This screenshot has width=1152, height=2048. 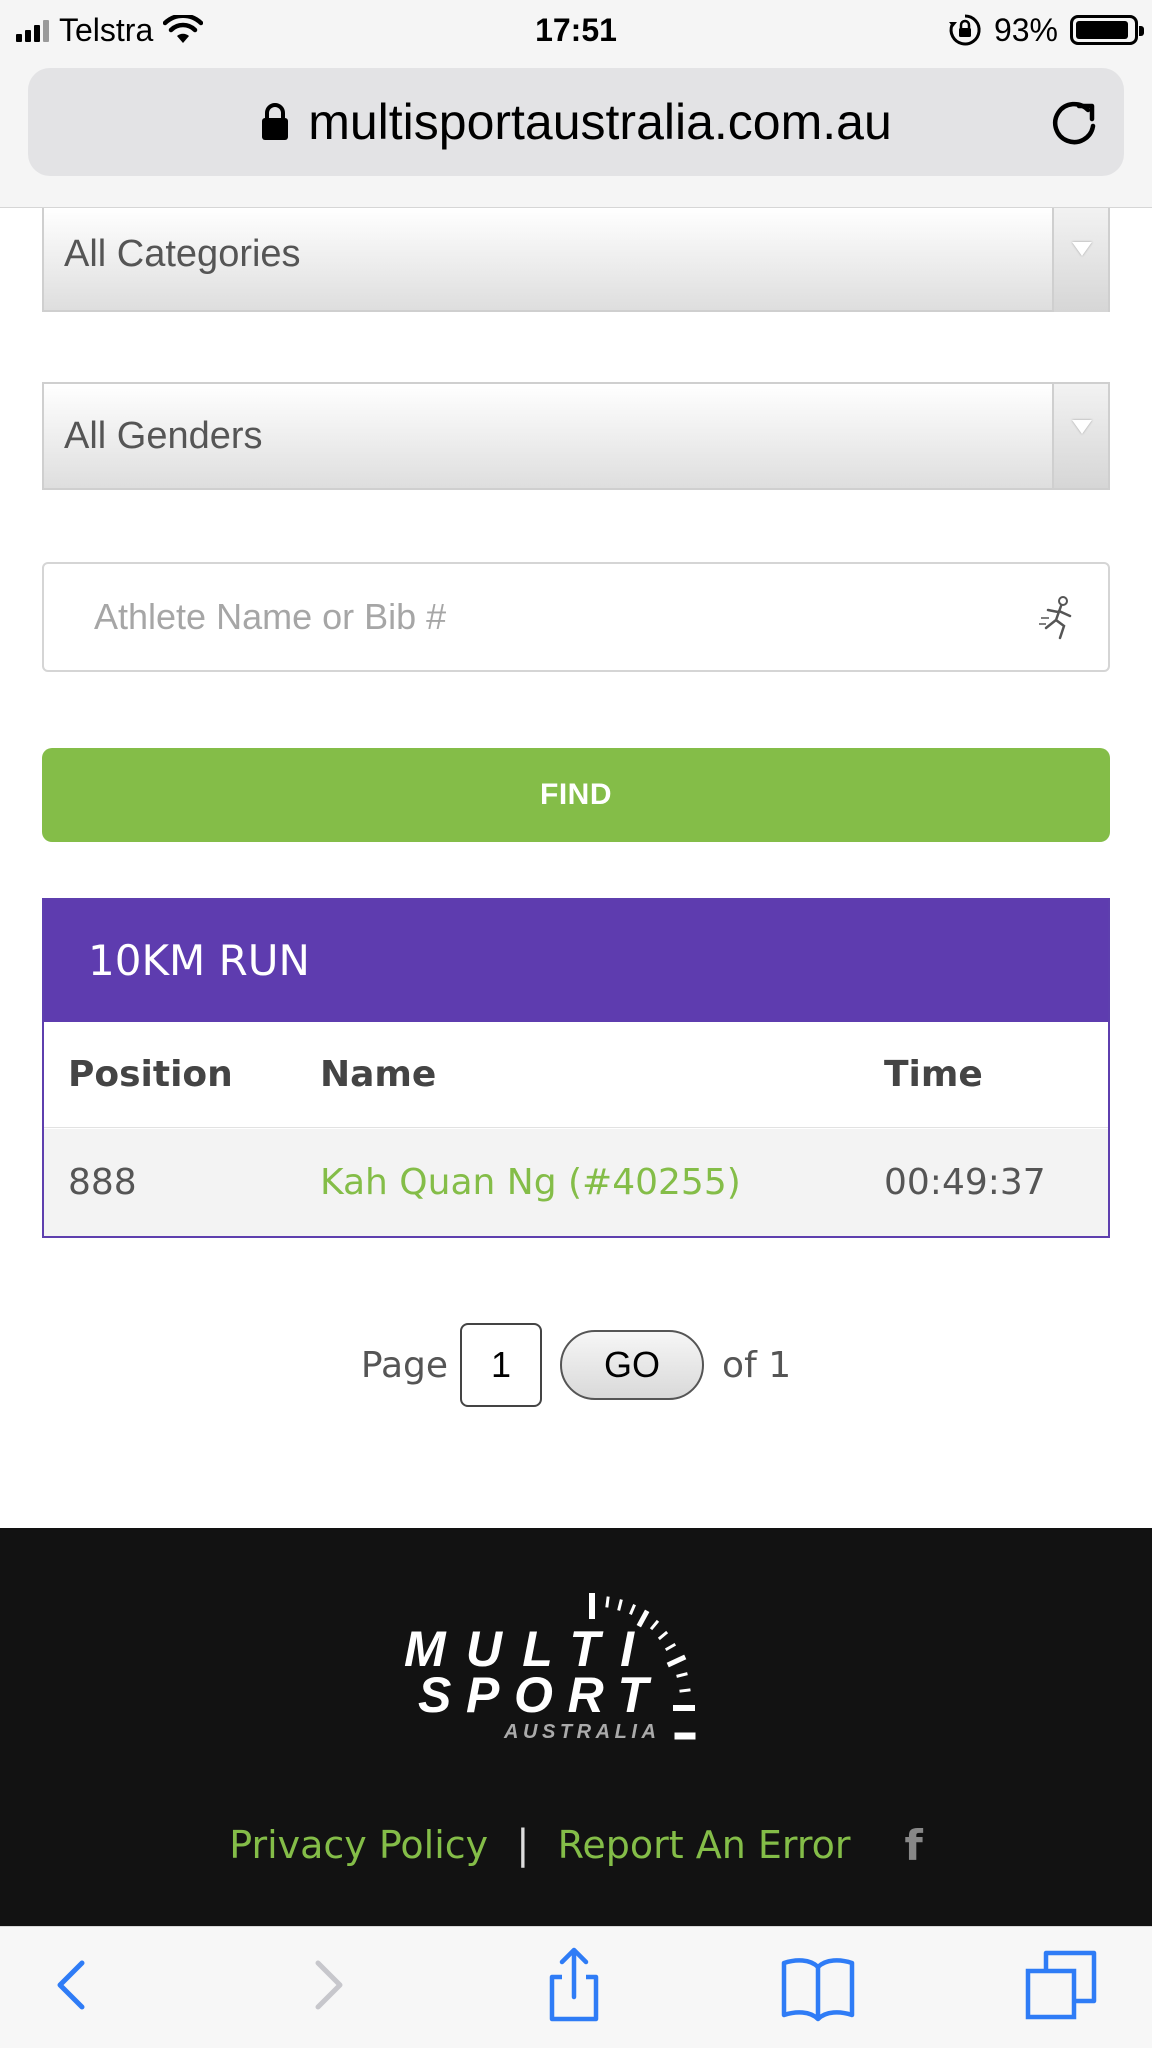 I want to click on reload-icon, so click(x=1074, y=122).